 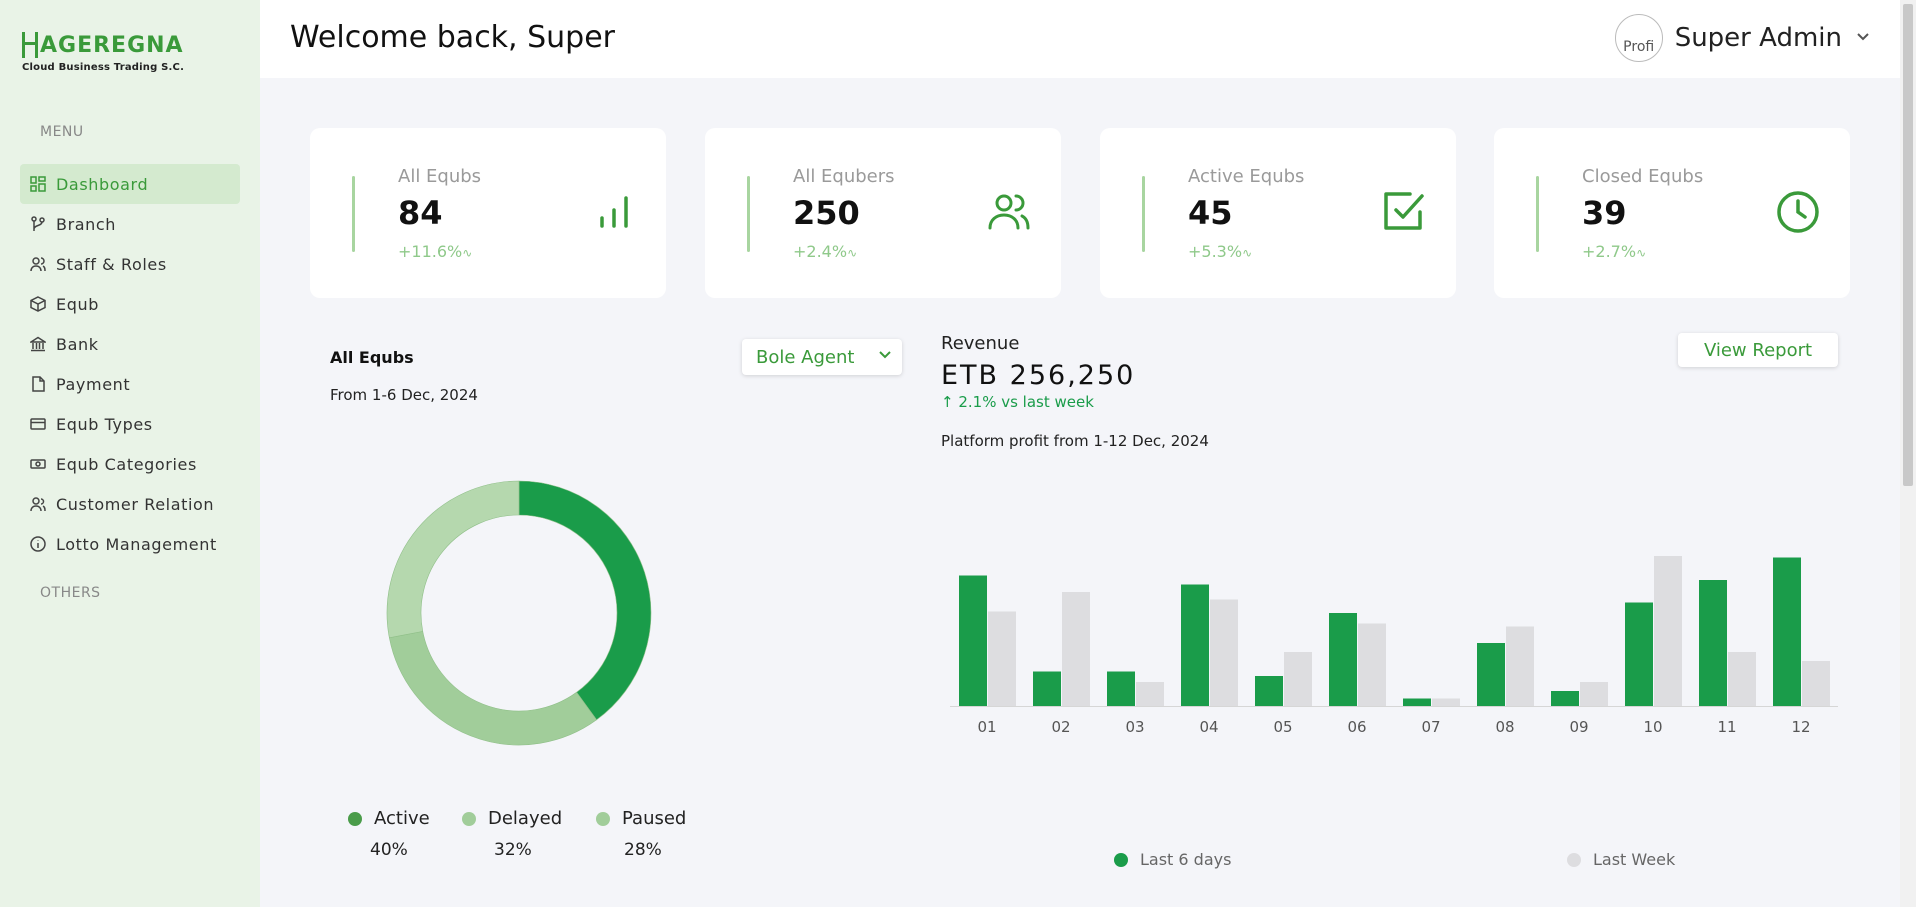 What do you see at coordinates (1278, 213) in the screenshot?
I see `stat-card-active-equbs: Active Equbs 45 +5.3%∿` at bounding box center [1278, 213].